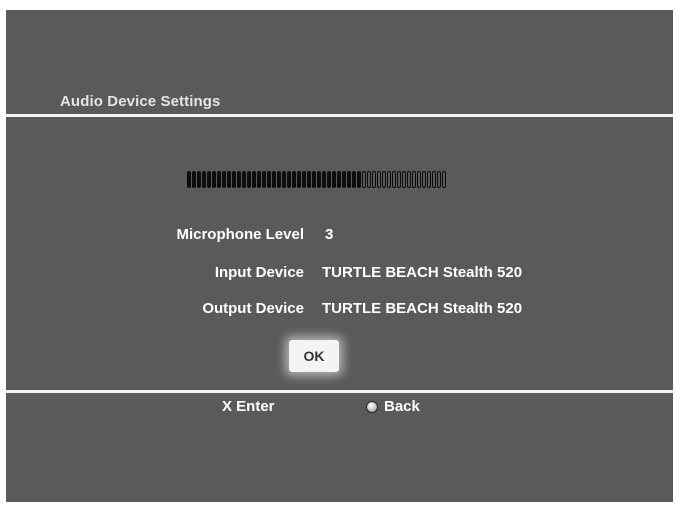 The height and width of the screenshot is (506, 676). I want to click on microphone-level-label: Microphone Level, so click(240, 234).